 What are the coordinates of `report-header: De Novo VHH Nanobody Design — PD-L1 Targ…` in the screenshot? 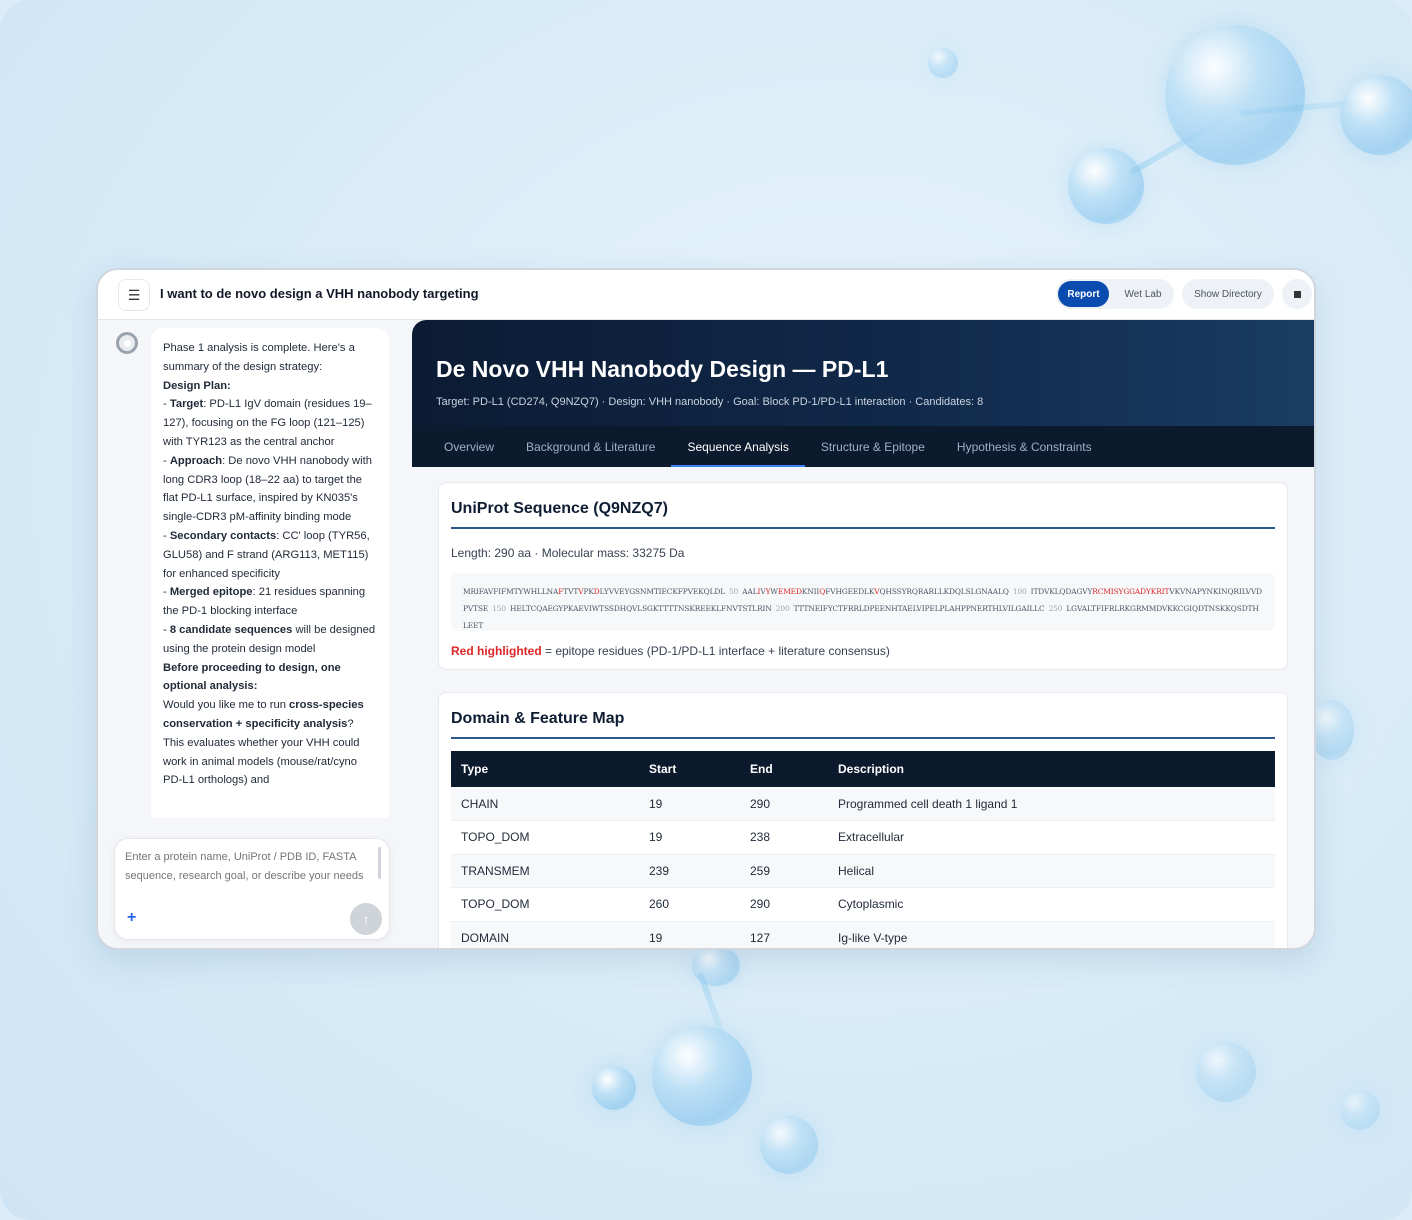 It's located at (863, 373).